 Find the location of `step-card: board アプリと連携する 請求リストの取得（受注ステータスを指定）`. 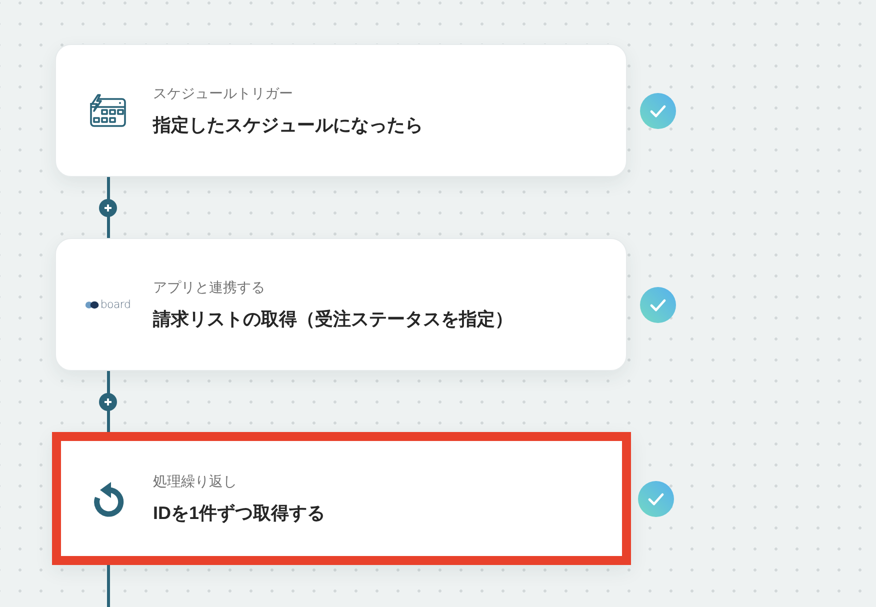

step-card: board アプリと連携する 請求リストの取得（受注ステータスを指定） is located at coordinates (341, 304).